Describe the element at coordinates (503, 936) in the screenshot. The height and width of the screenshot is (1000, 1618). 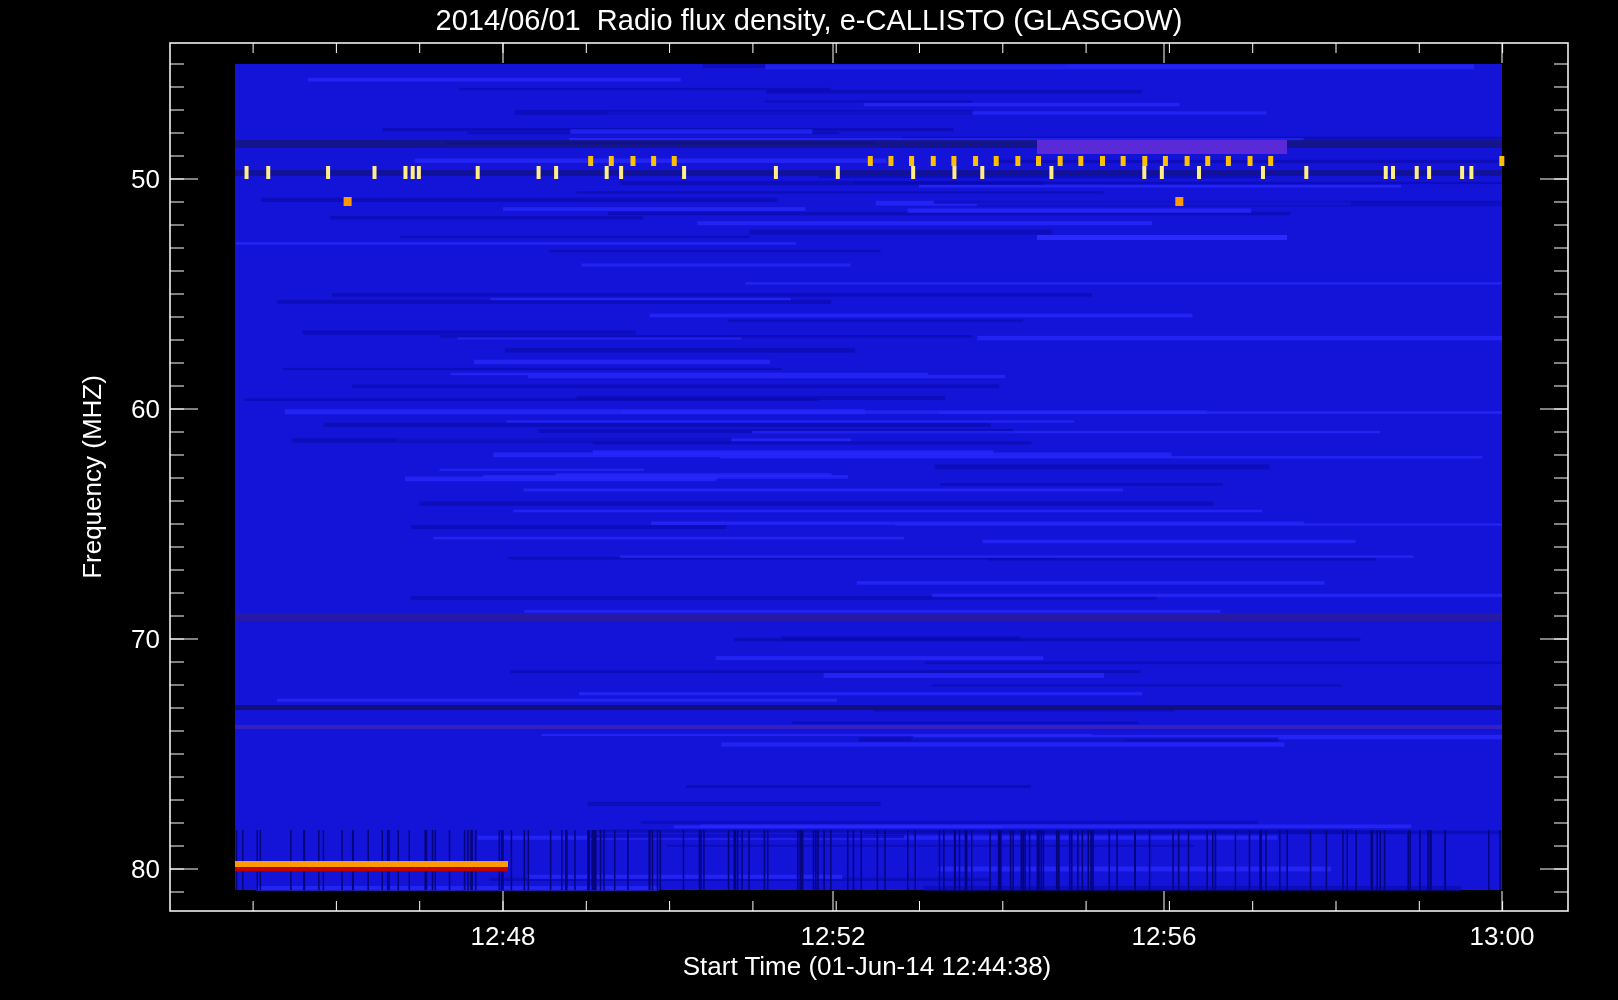
I see `x-tick-label: 12:48` at that location.